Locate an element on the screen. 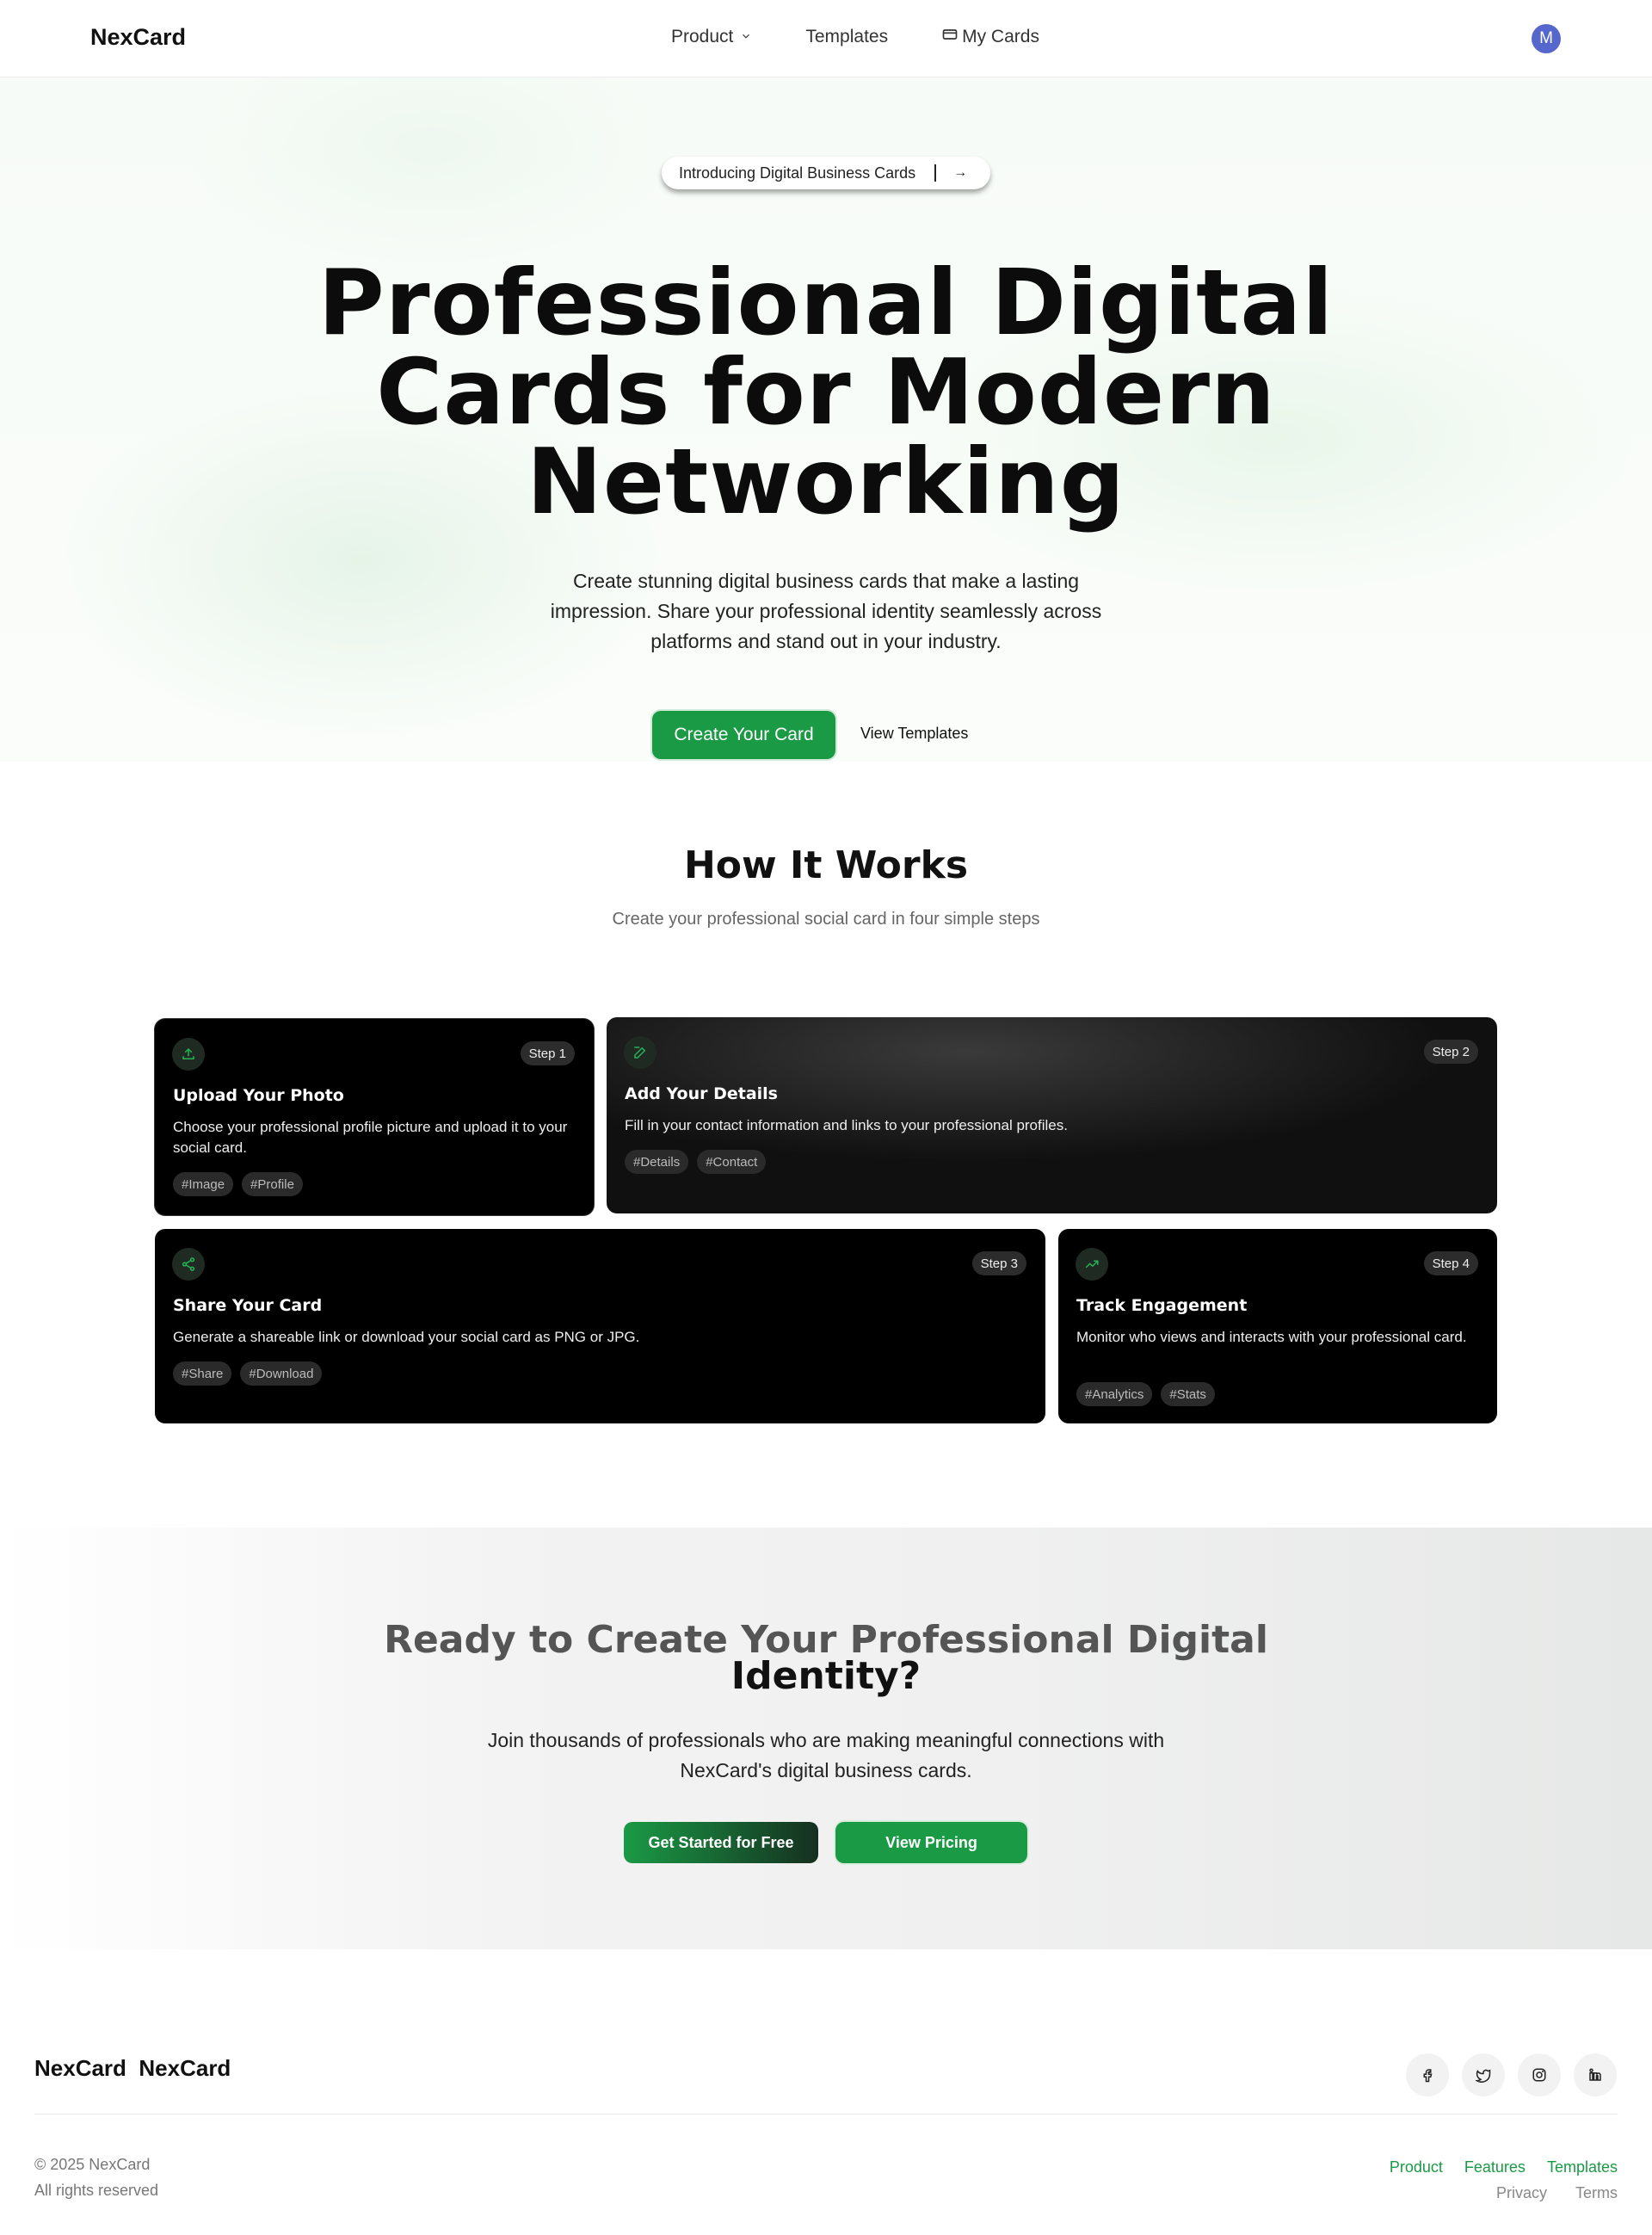  tag: #Download is located at coordinates (281, 1374).